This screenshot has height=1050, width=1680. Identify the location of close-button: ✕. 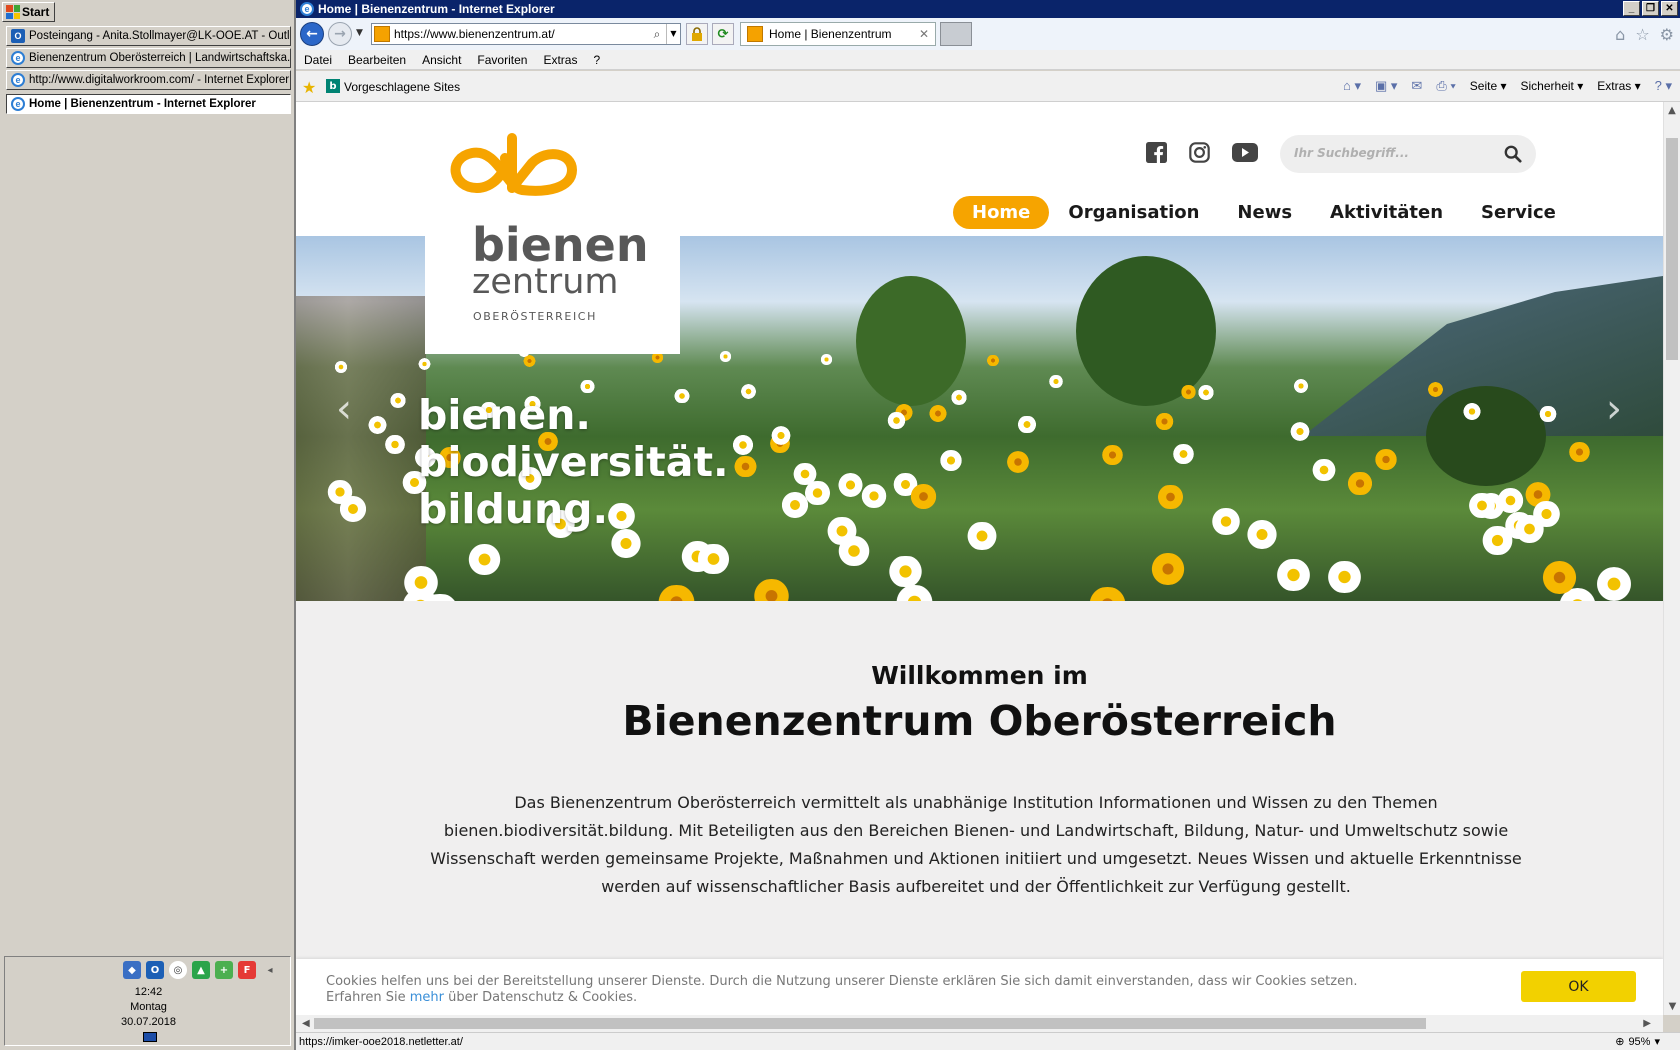
(1669, 8).